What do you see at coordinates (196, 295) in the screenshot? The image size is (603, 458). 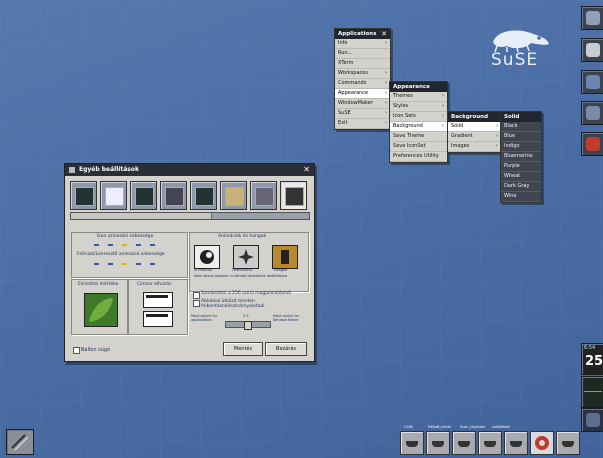 I see `checkbox-256-colors` at bounding box center [196, 295].